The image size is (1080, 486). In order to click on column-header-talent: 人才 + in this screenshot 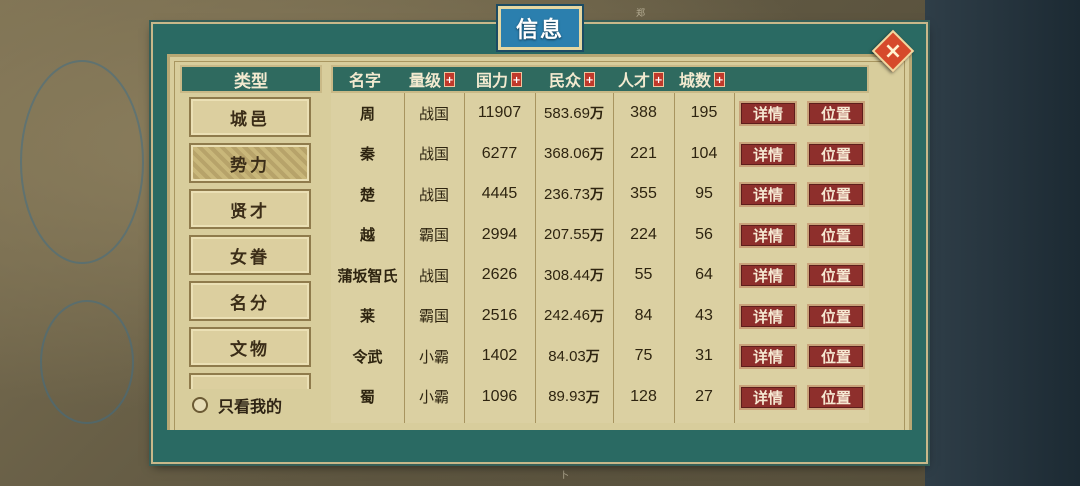, I will do `click(641, 79)`.